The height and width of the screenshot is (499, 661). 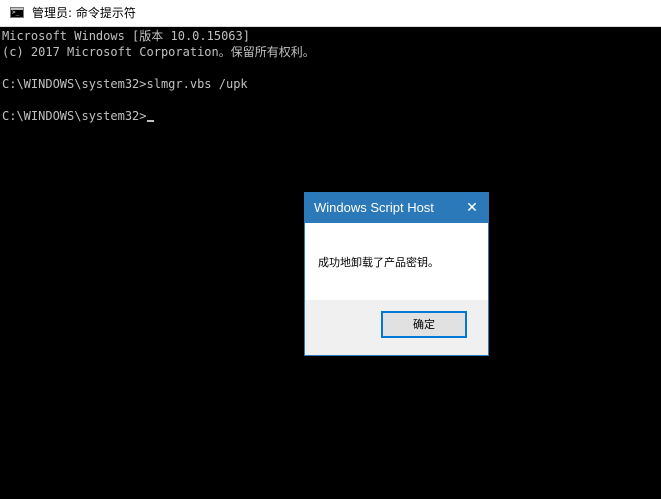 What do you see at coordinates (17, 12) in the screenshot?
I see `console-icon` at bounding box center [17, 12].